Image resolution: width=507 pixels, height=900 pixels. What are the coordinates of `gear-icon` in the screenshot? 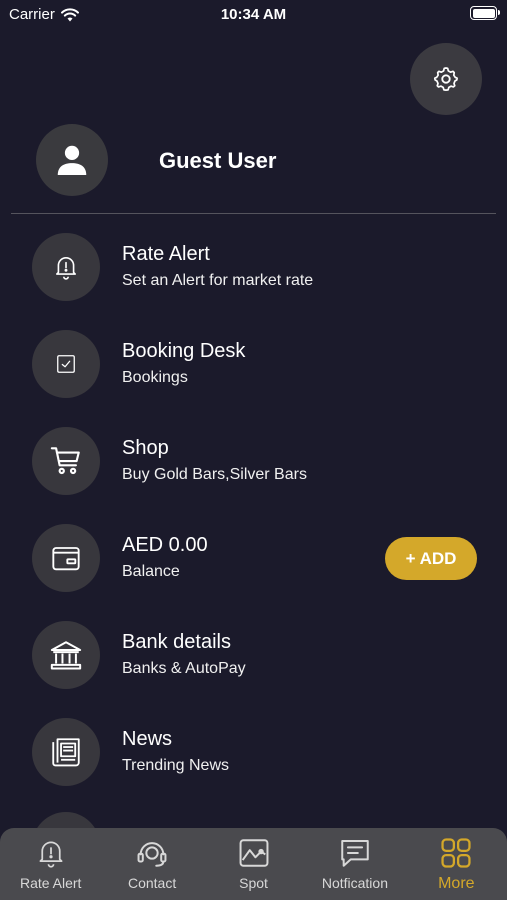 It's located at (445, 79).